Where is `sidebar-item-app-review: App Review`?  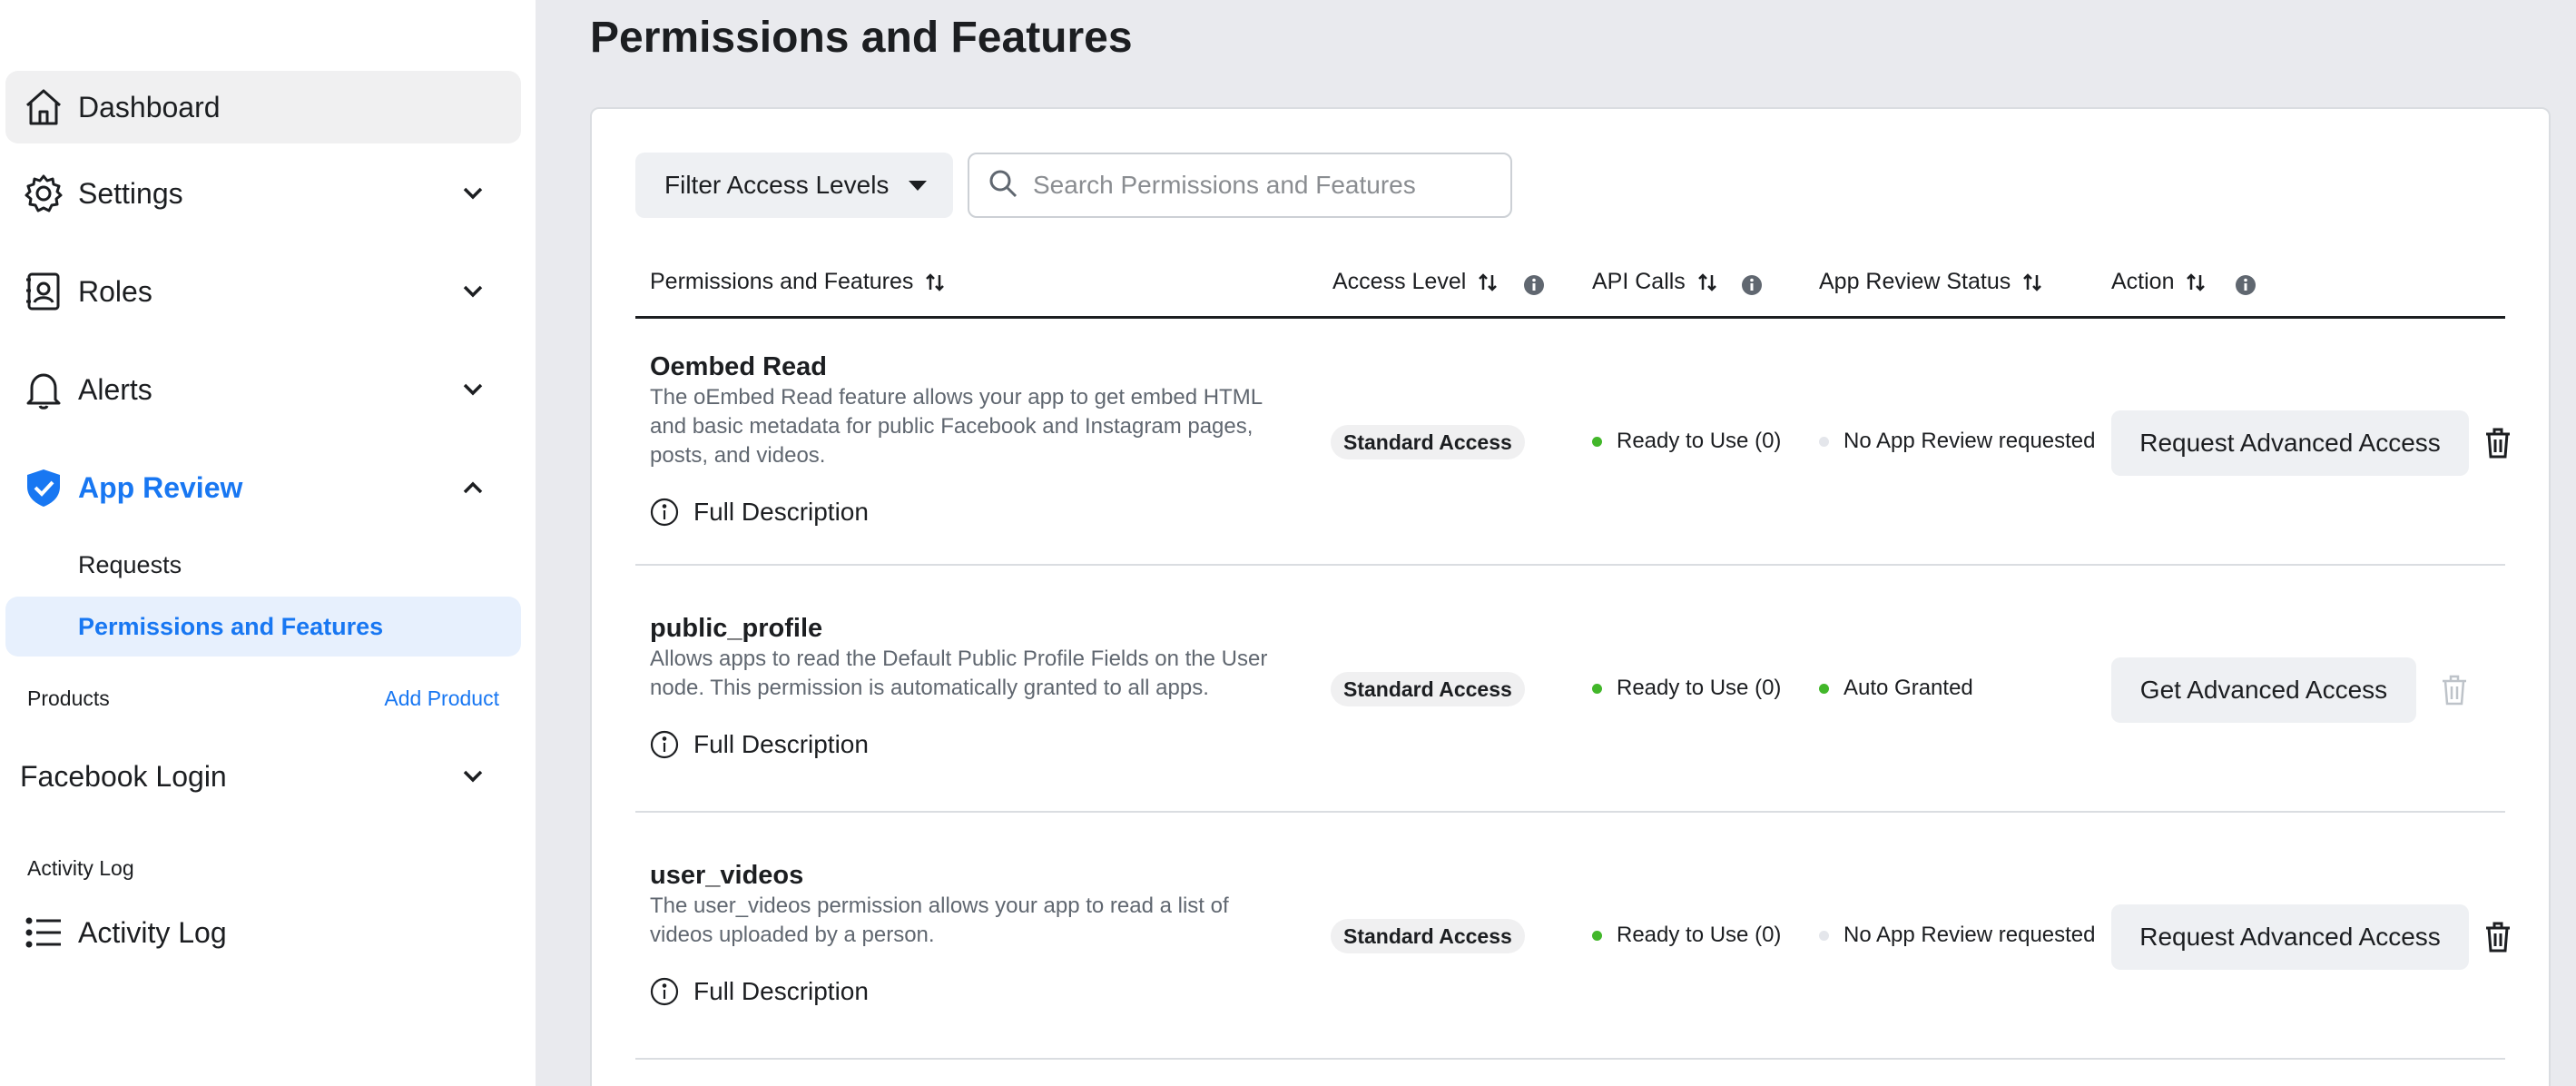 sidebar-item-app-review: App Review is located at coordinates (263, 487).